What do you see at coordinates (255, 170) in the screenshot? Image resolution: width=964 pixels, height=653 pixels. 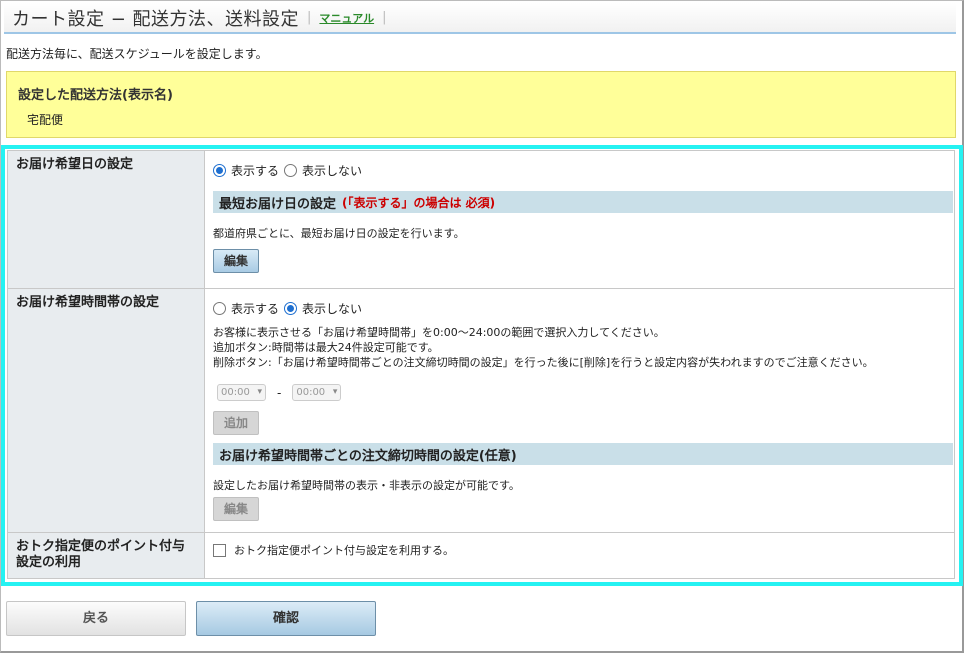 I see `delivery-date-show-label: 表示する` at bounding box center [255, 170].